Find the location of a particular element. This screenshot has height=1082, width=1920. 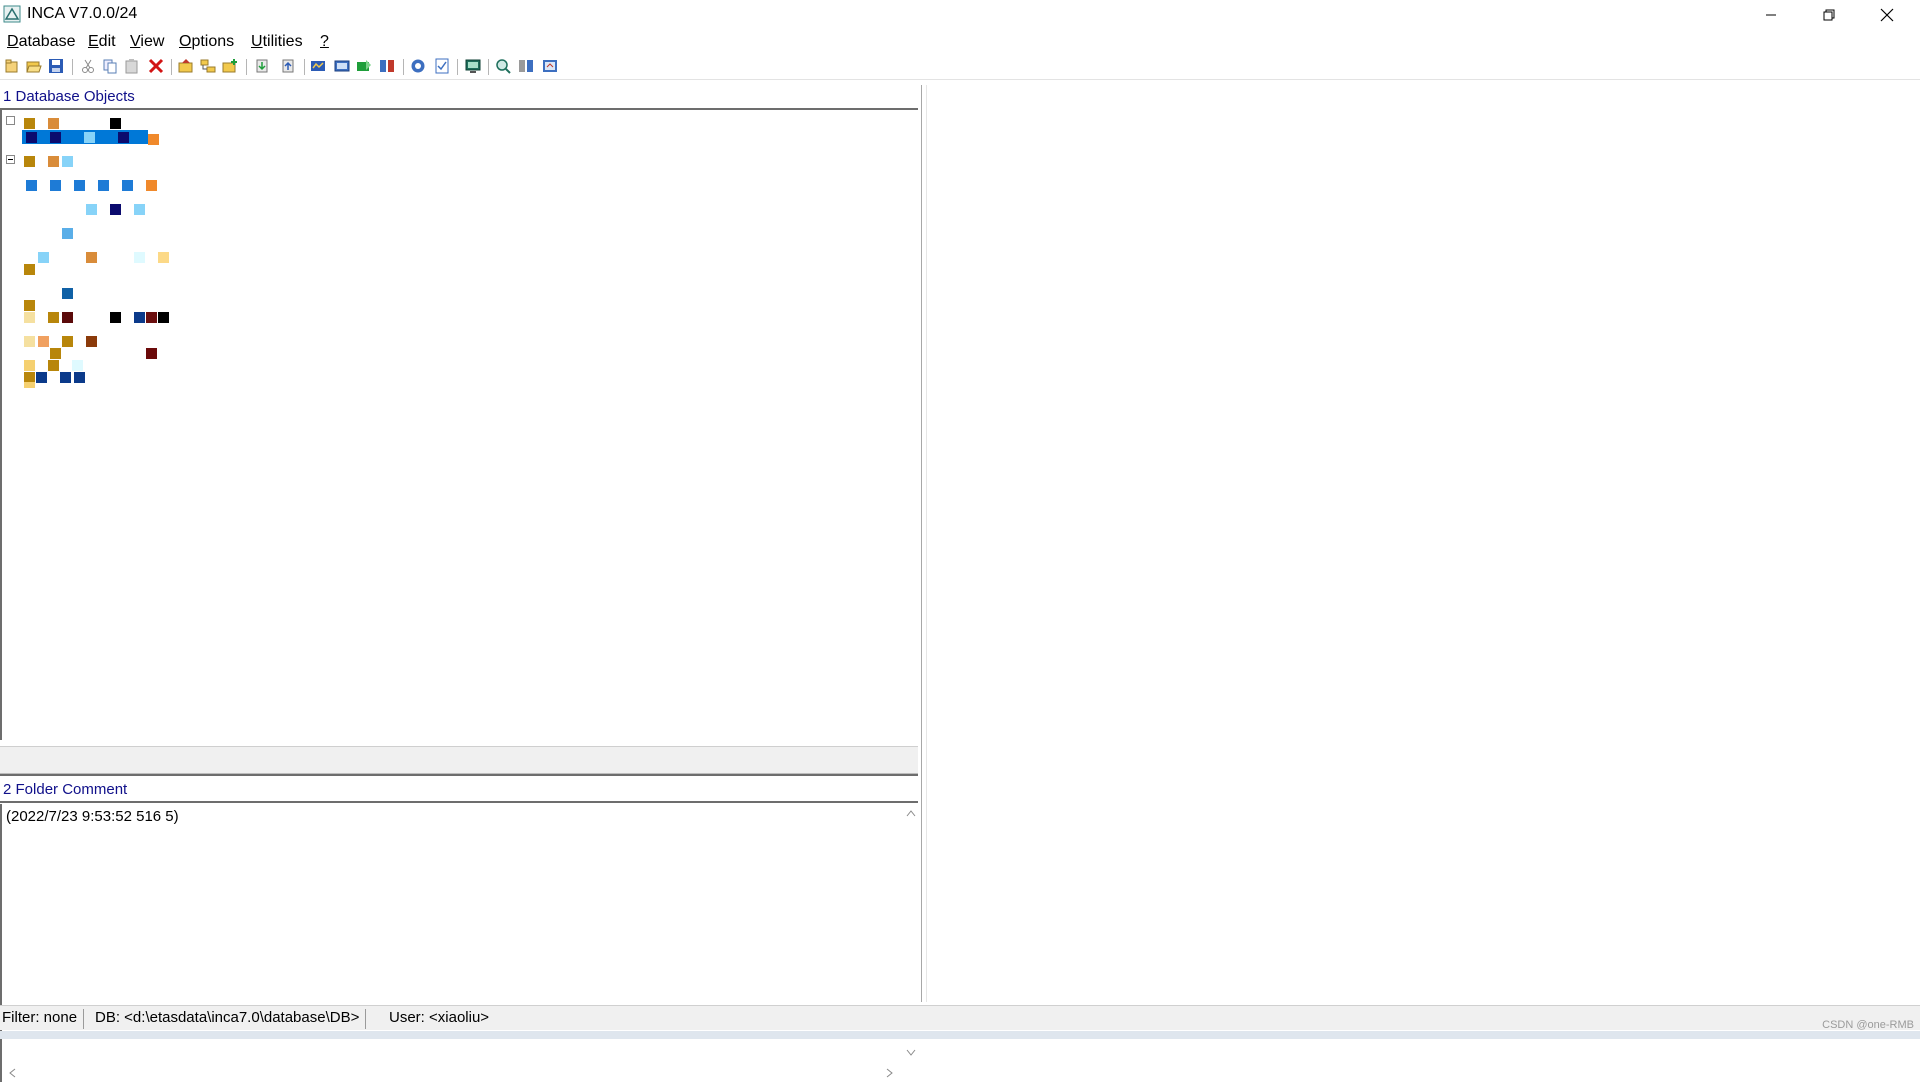

panel-splitter is located at coordinates (924, 543).